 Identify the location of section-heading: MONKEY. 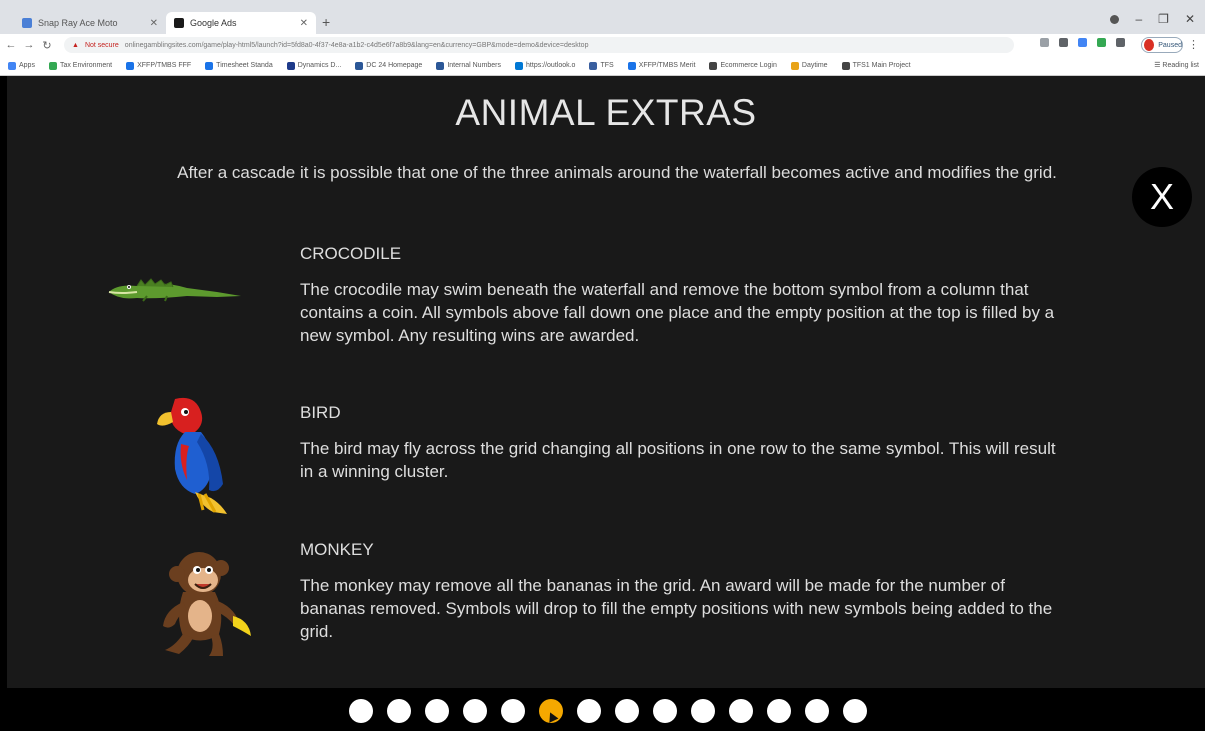
(337, 549).